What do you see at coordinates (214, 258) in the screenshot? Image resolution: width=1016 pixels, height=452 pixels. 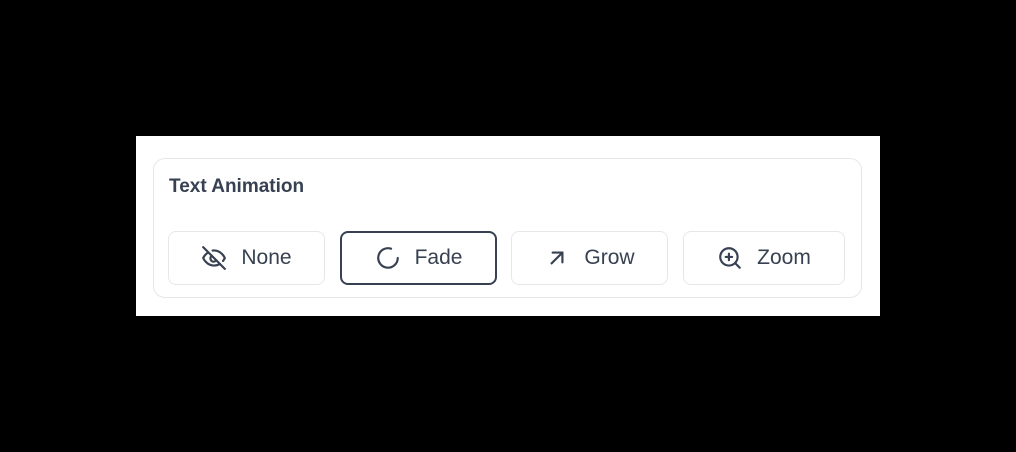 I see `eye-off-icon` at bounding box center [214, 258].